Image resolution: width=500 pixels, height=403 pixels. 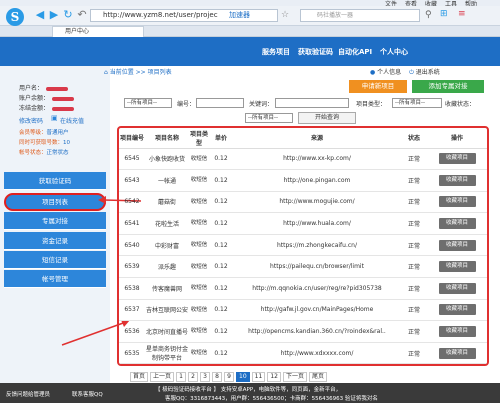 I want to click on pager-last: 尾页, so click(x=317, y=377).